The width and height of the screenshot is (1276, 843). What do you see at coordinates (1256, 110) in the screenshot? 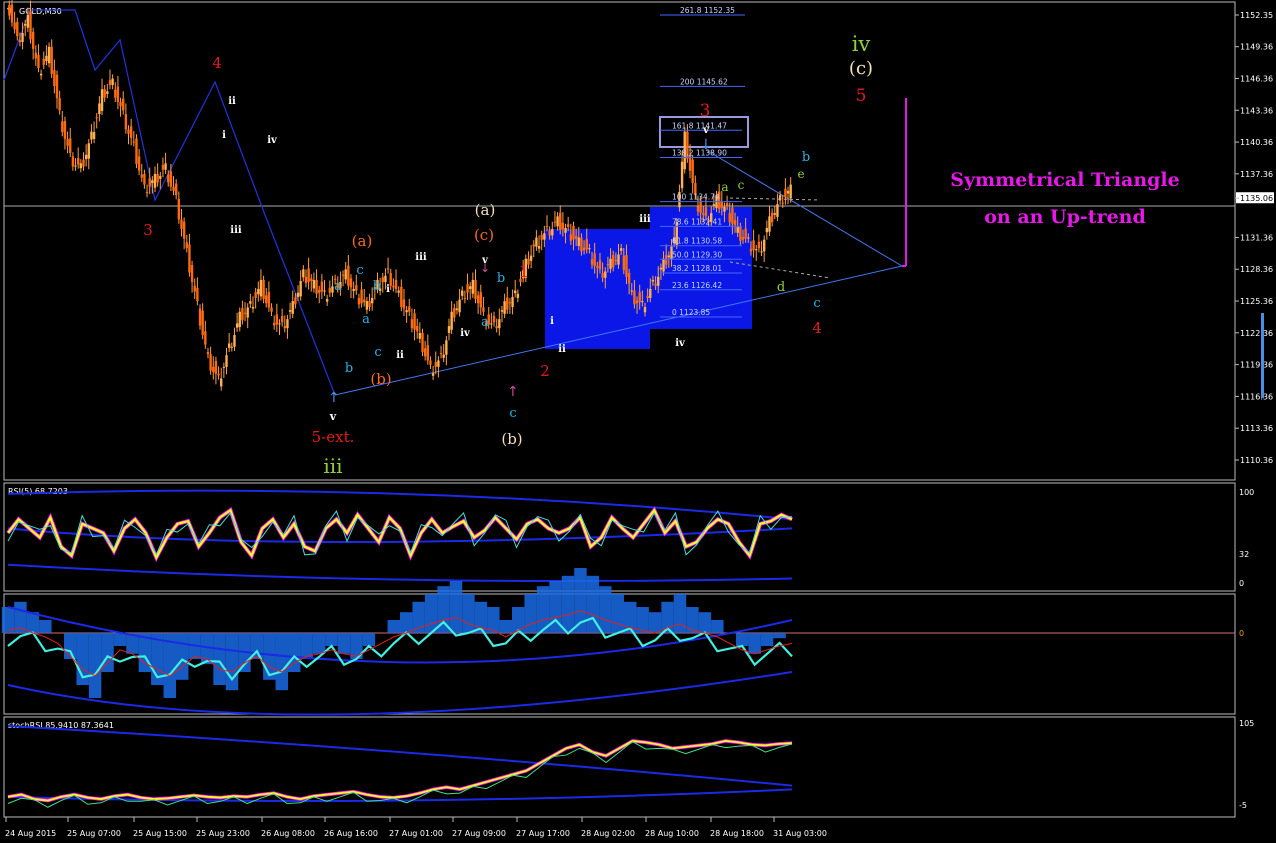
I see `price-axis-label: 1143.36` at bounding box center [1256, 110].